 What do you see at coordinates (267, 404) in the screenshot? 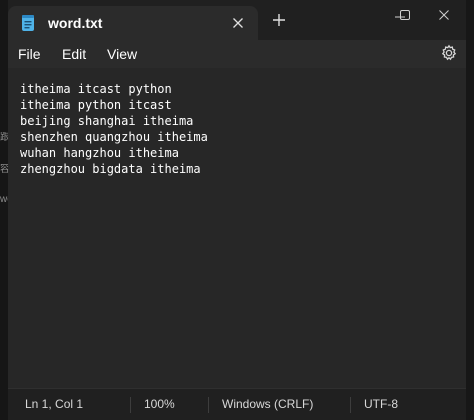
I see `line-ending: Windows (CRLF)` at bounding box center [267, 404].